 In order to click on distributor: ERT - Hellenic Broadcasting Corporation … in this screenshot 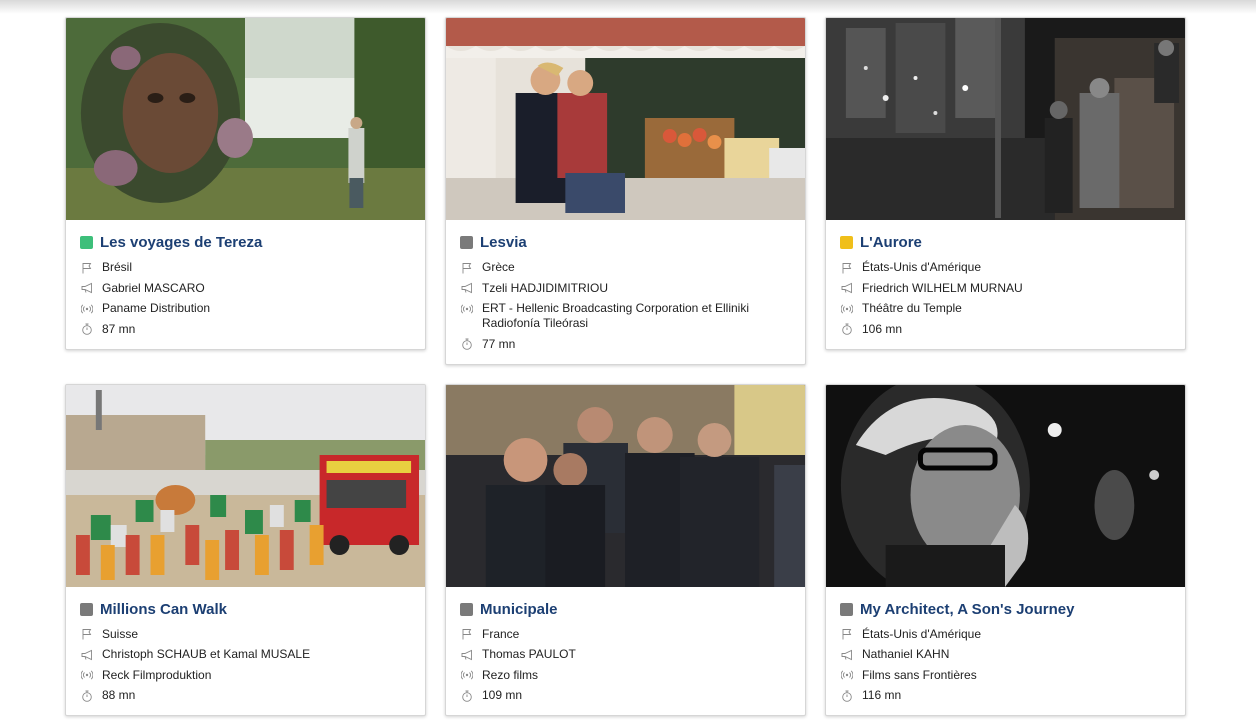, I will do `click(616, 315)`.